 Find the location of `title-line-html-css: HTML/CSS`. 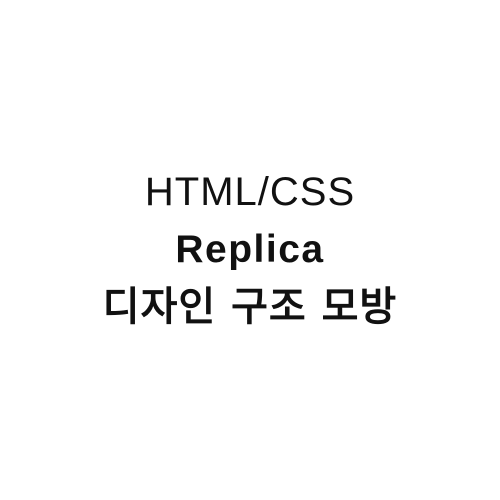

title-line-html-css: HTML/CSS is located at coordinates (250, 192).